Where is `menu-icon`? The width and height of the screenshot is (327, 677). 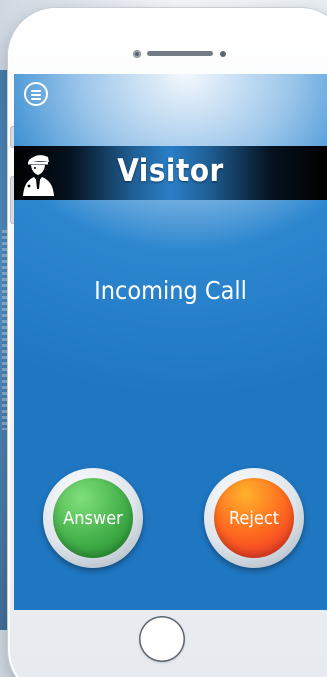
menu-icon is located at coordinates (36, 94).